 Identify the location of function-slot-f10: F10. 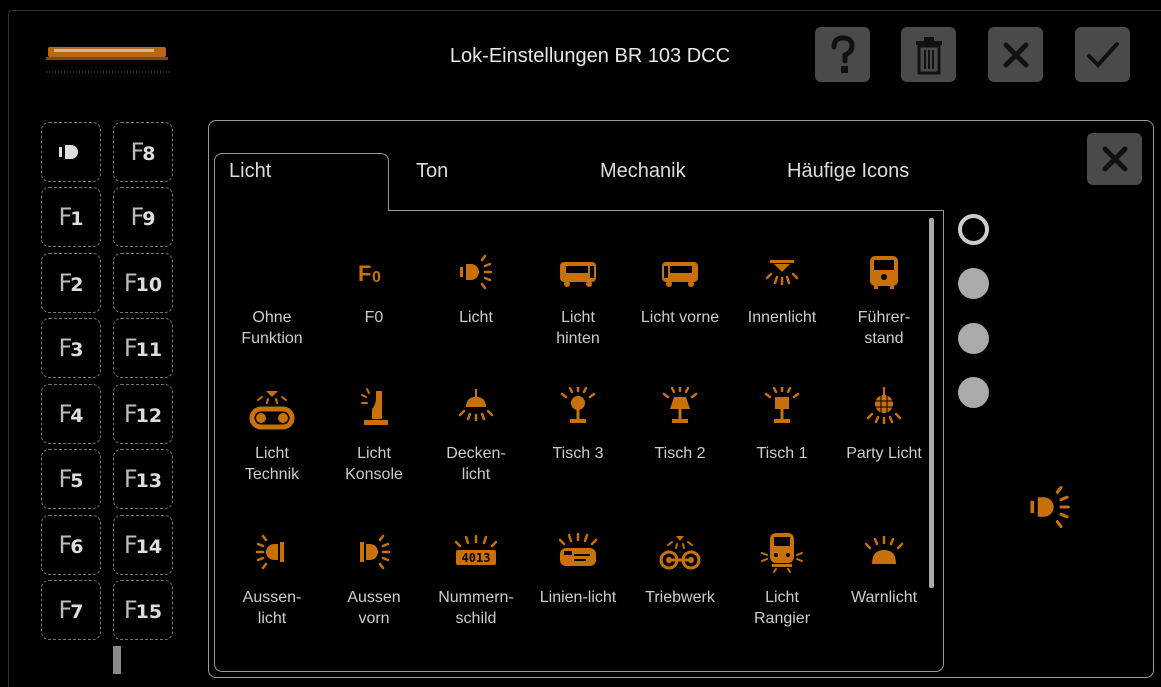
(143, 283).